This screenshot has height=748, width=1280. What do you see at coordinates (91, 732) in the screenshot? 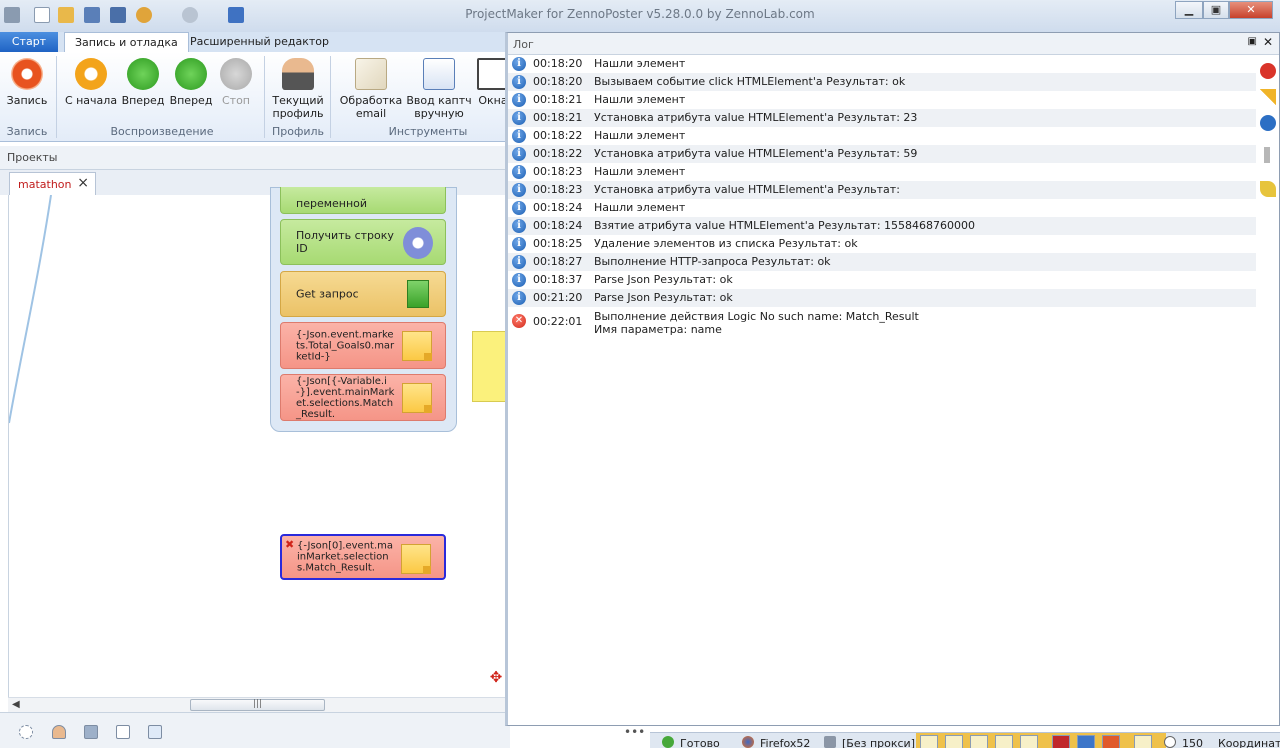
I see `image-icon` at bounding box center [91, 732].